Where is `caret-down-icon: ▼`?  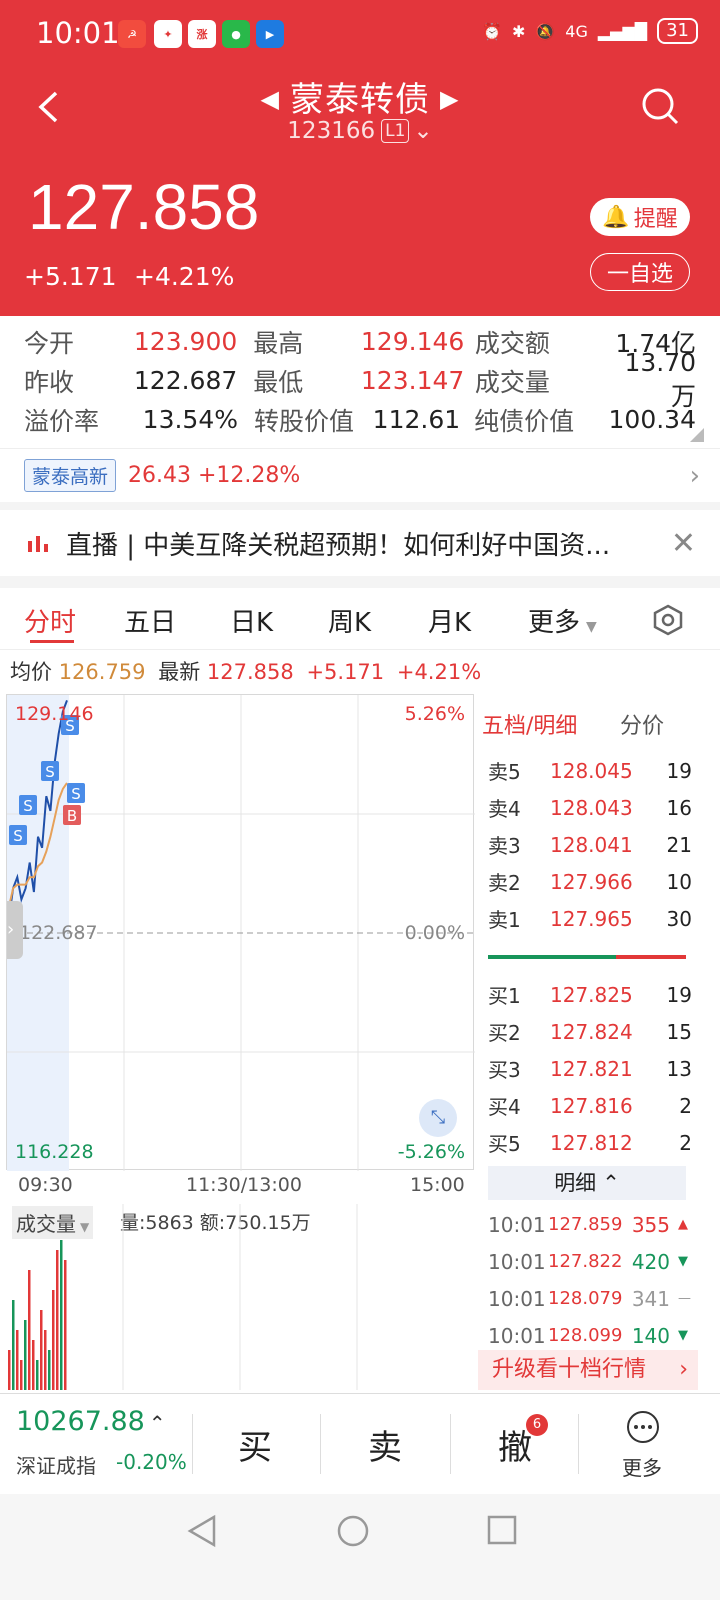 caret-down-icon: ▼ is located at coordinates (591, 627).